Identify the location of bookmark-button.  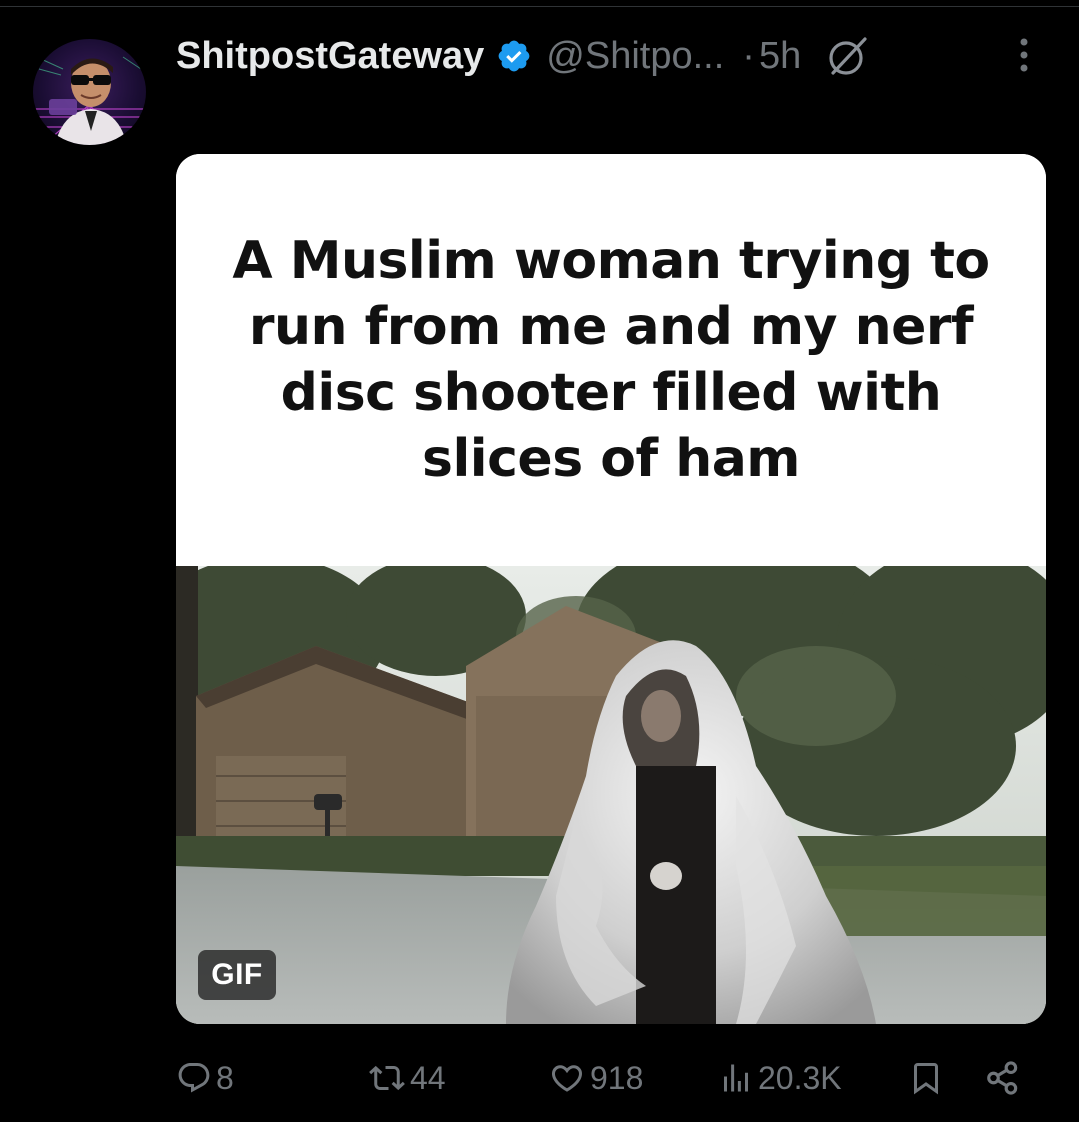
(926, 1078).